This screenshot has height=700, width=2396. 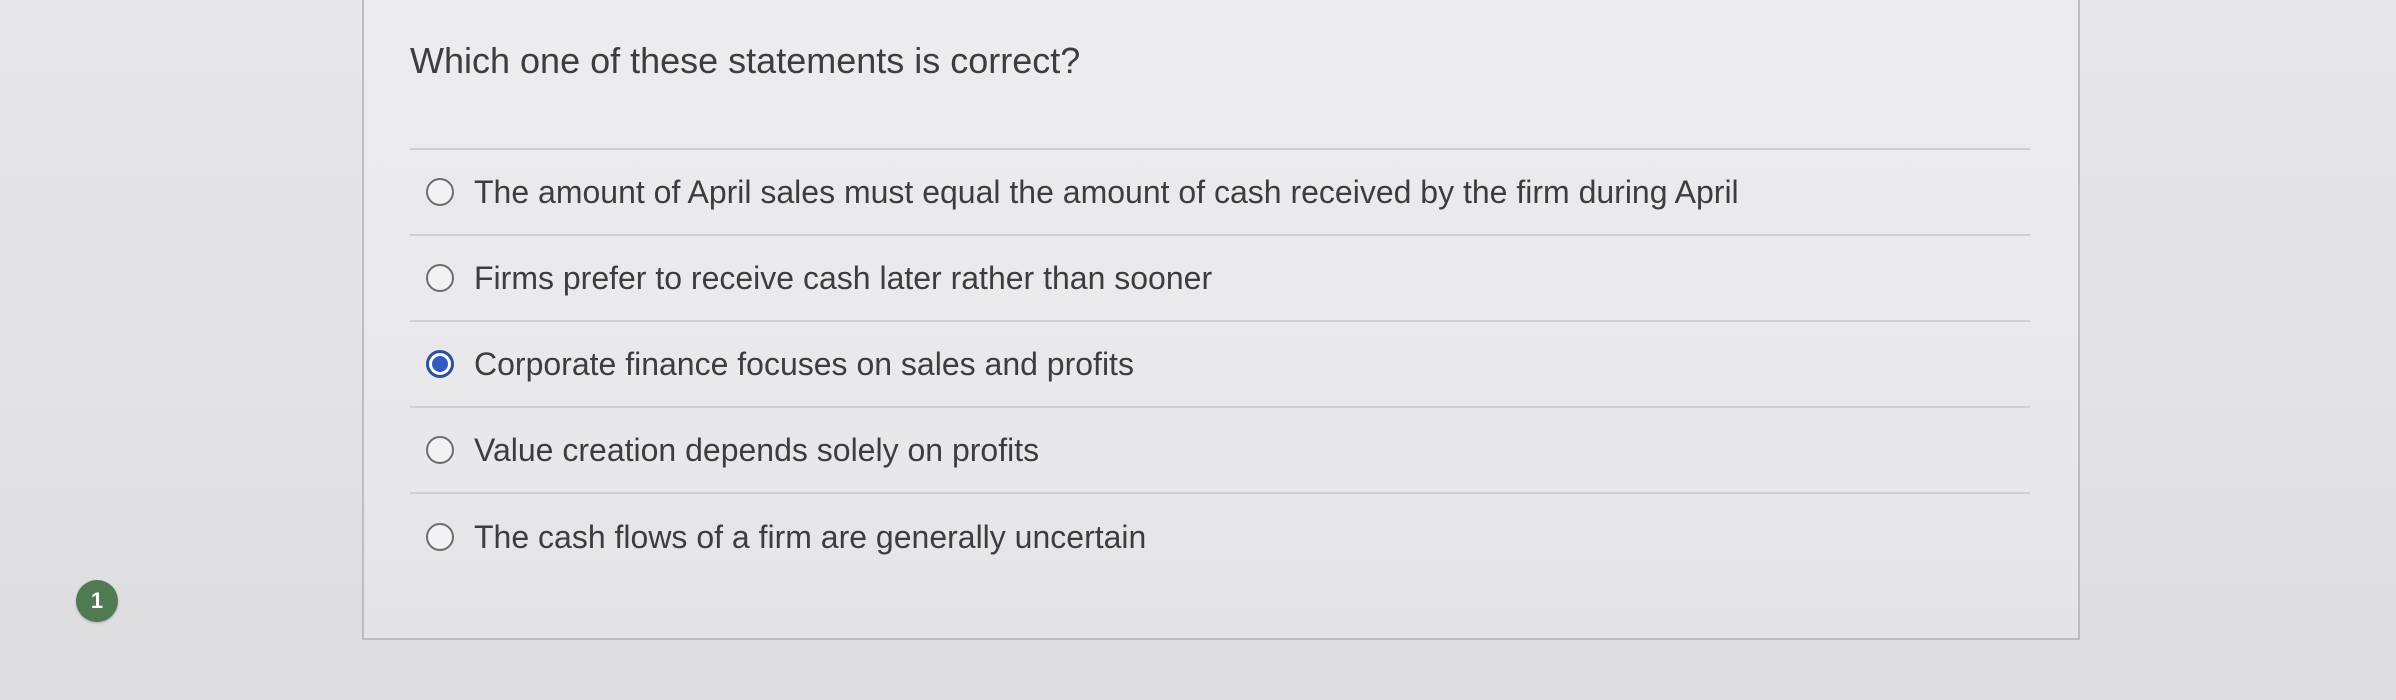 What do you see at coordinates (440, 364) in the screenshot?
I see `radio-selected-icon` at bounding box center [440, 364].